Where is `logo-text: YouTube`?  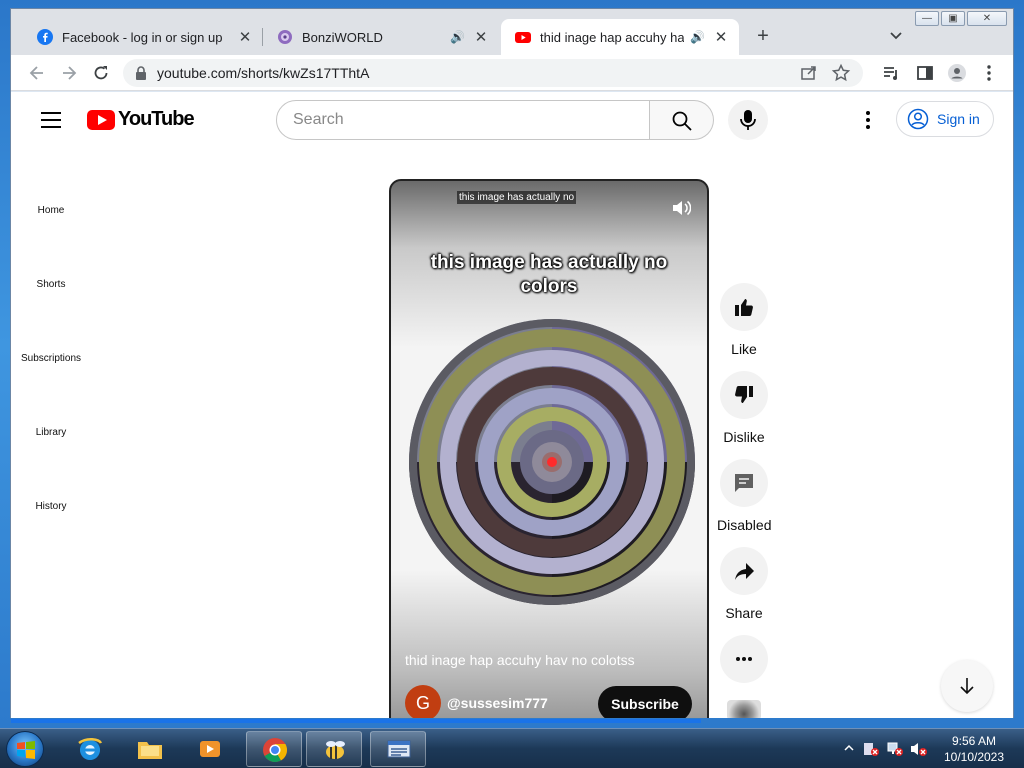 logo-text: YouTube is located at coordinates (156, 119).